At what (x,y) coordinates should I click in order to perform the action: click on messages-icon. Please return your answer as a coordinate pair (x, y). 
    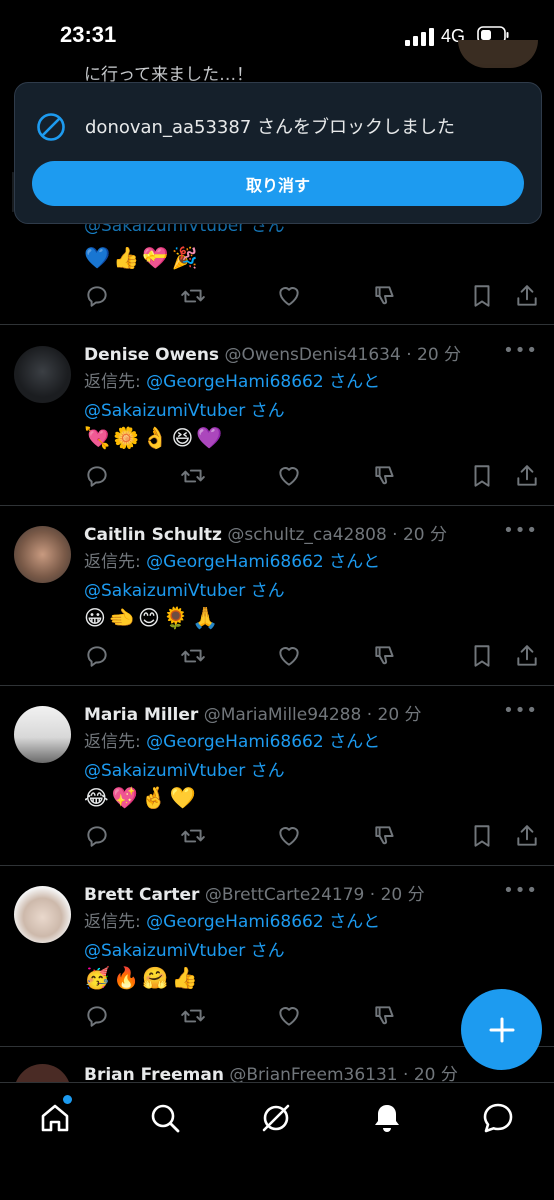
    Looking at the image, I should click on (498, 1118).